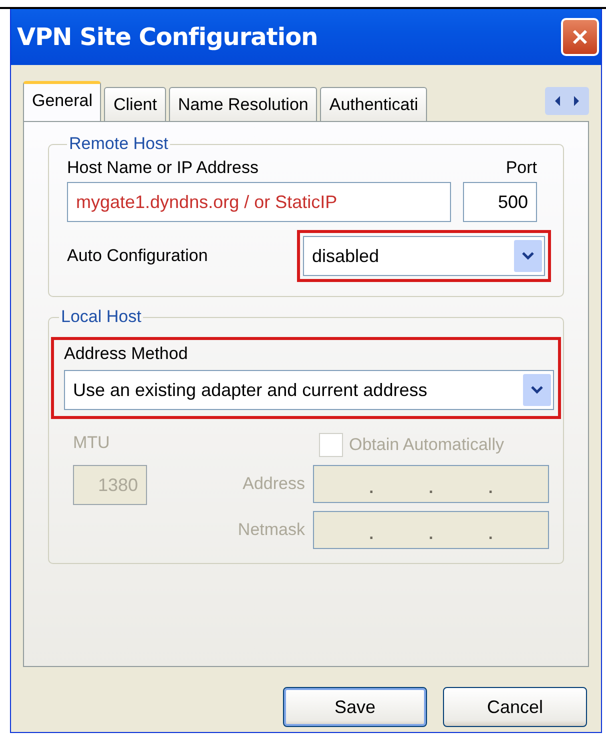 This screenshot has height=742, width=606. What do you see at coordinates (62, 101) in the screenshot?
I see `tab: General` at bounding box center [62, 101].